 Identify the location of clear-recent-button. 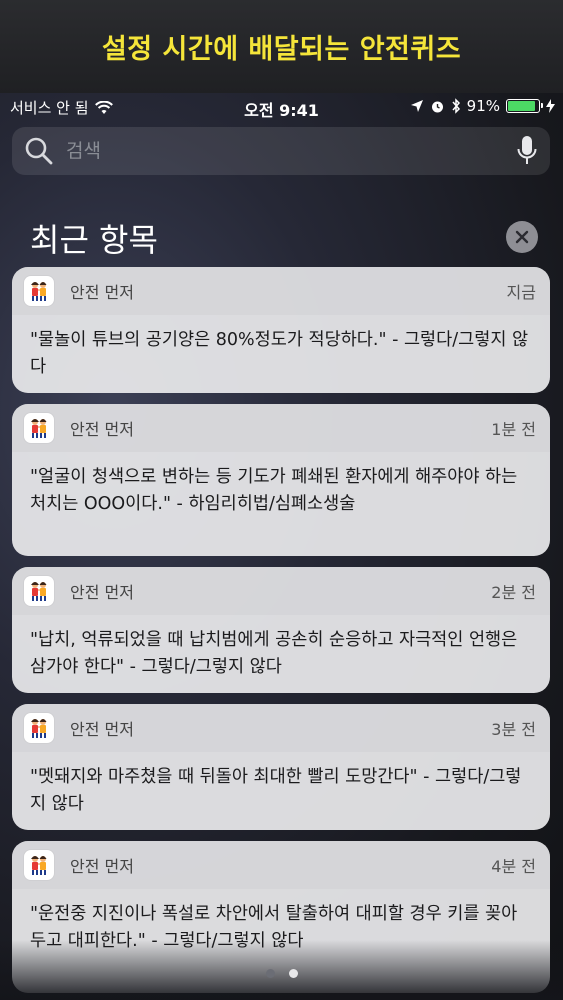
(522, 237).